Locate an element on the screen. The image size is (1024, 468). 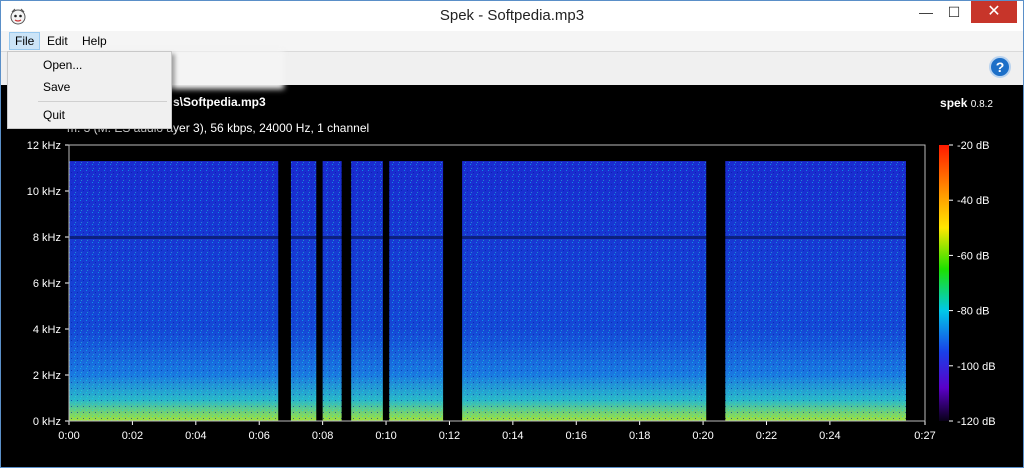
frequency-band-8khz is located at coordinates (487, 237).